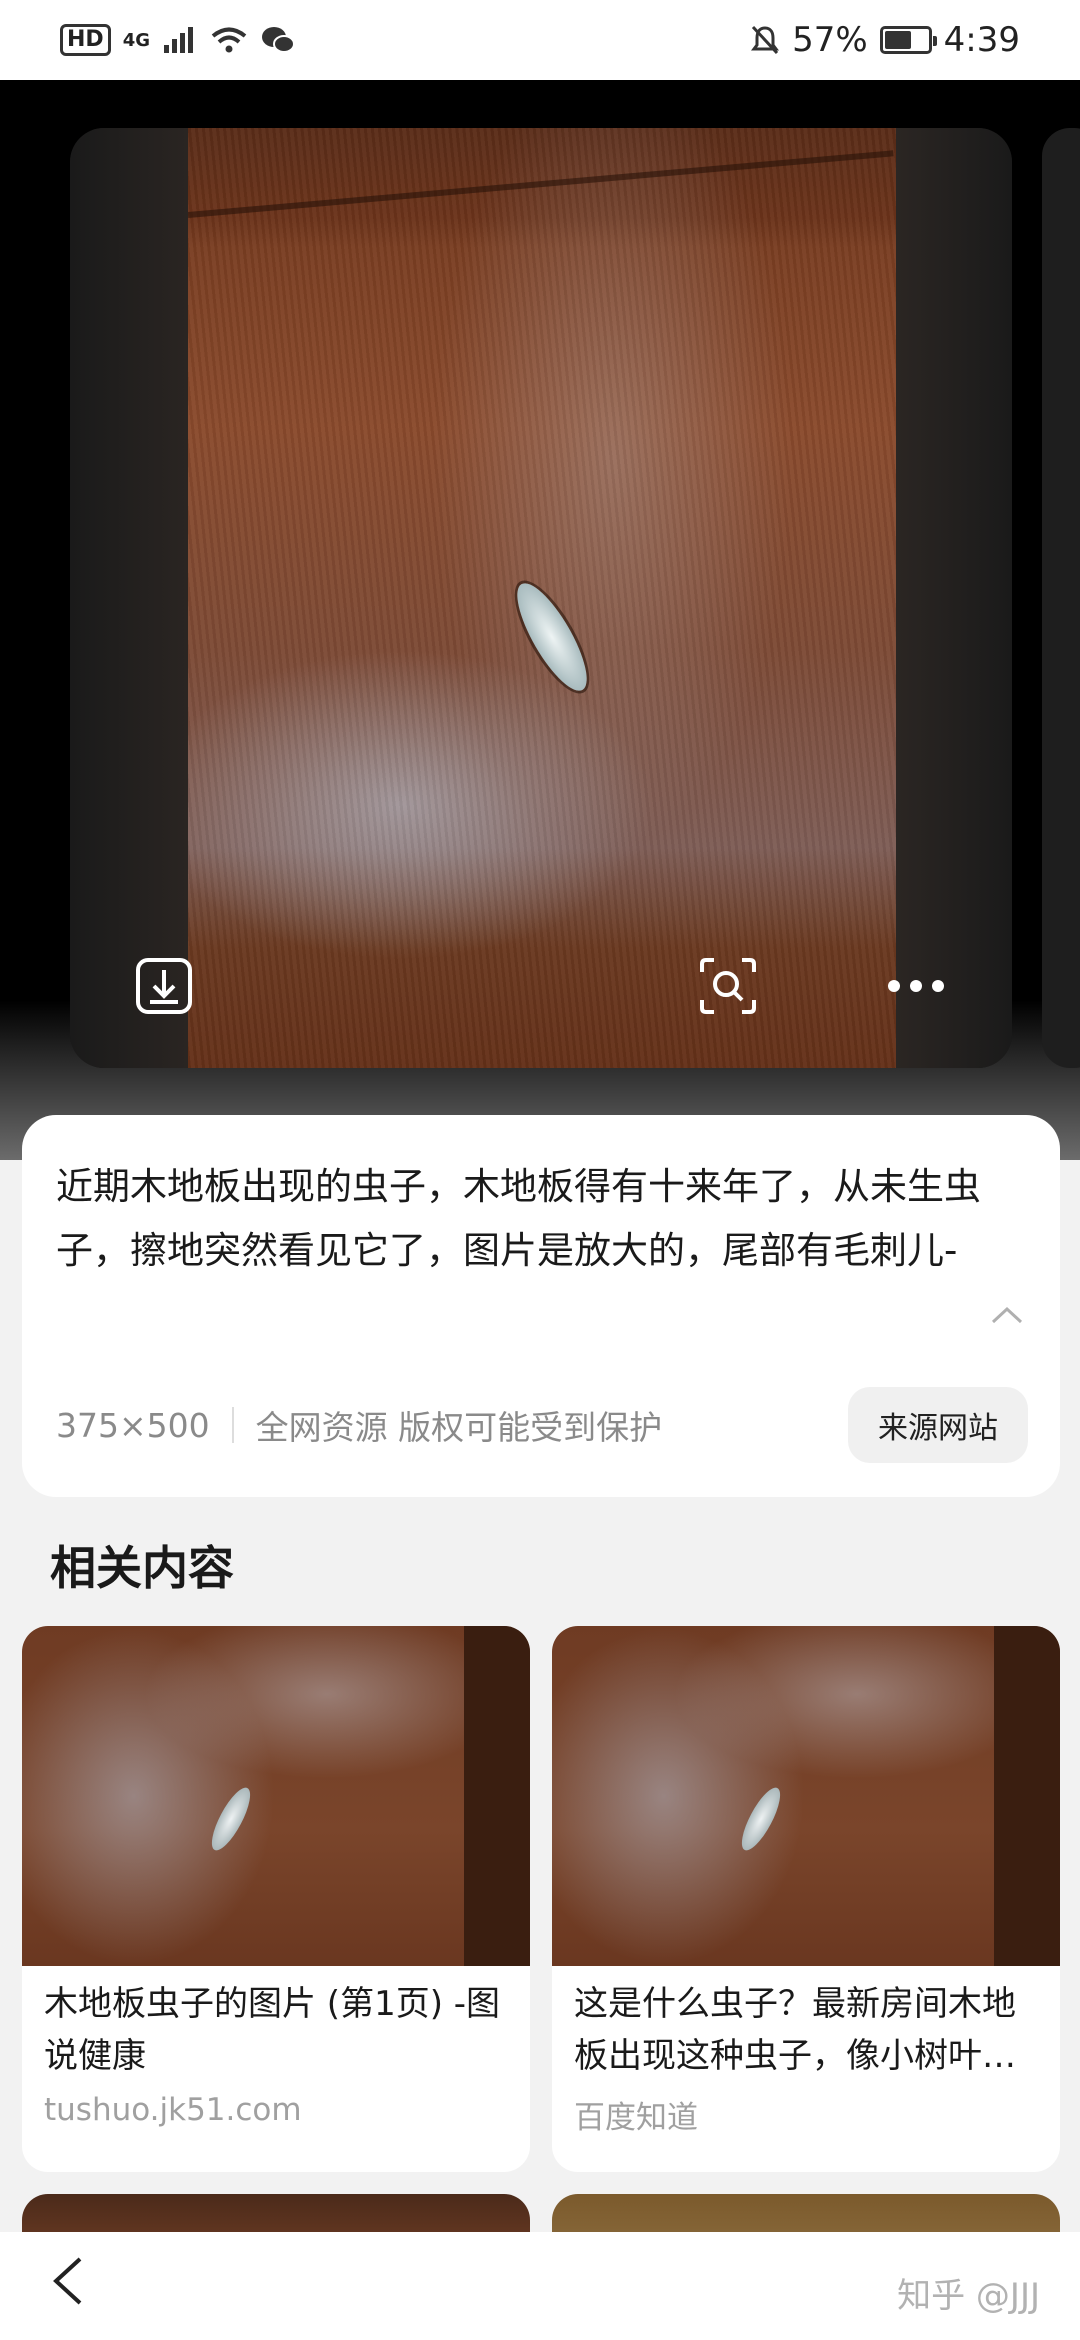  What do you see at coordinates (272, 2030) in the screenshot?
I see `related-item-title: 木地板虫子的图片 (第1页) -图说健康` at bounding box center [272, 2030].